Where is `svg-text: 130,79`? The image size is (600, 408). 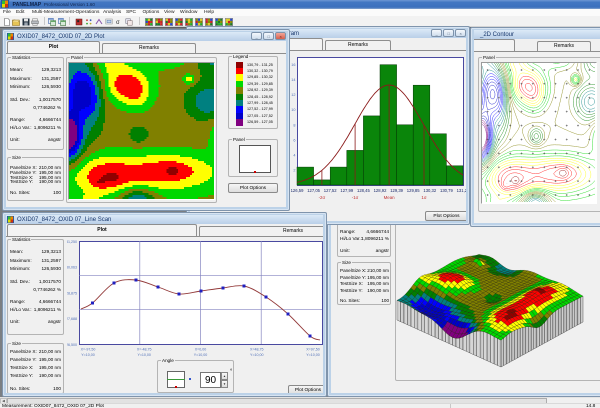 svg-text: 130,79 is located at coordinates (446, 190).